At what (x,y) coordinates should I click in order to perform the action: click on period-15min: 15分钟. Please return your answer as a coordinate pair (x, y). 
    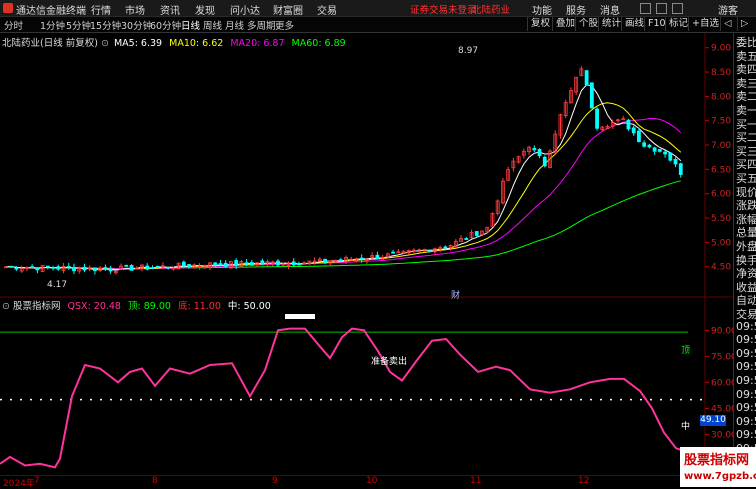
    Looking at the image, I should click on (105, 25).